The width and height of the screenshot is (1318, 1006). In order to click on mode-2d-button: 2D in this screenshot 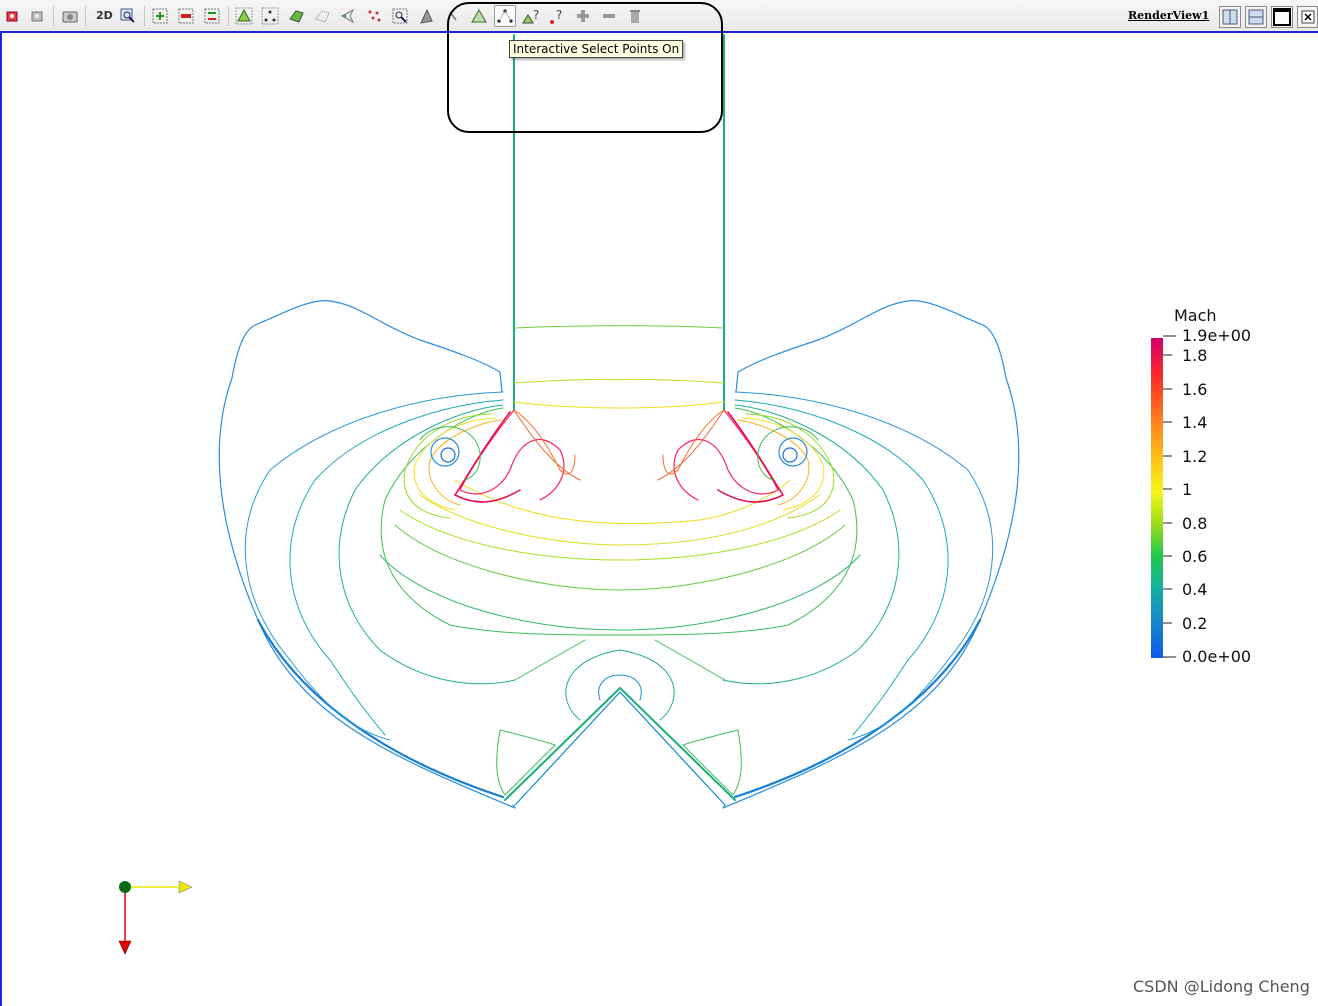, I will do `click(104, 15)`.